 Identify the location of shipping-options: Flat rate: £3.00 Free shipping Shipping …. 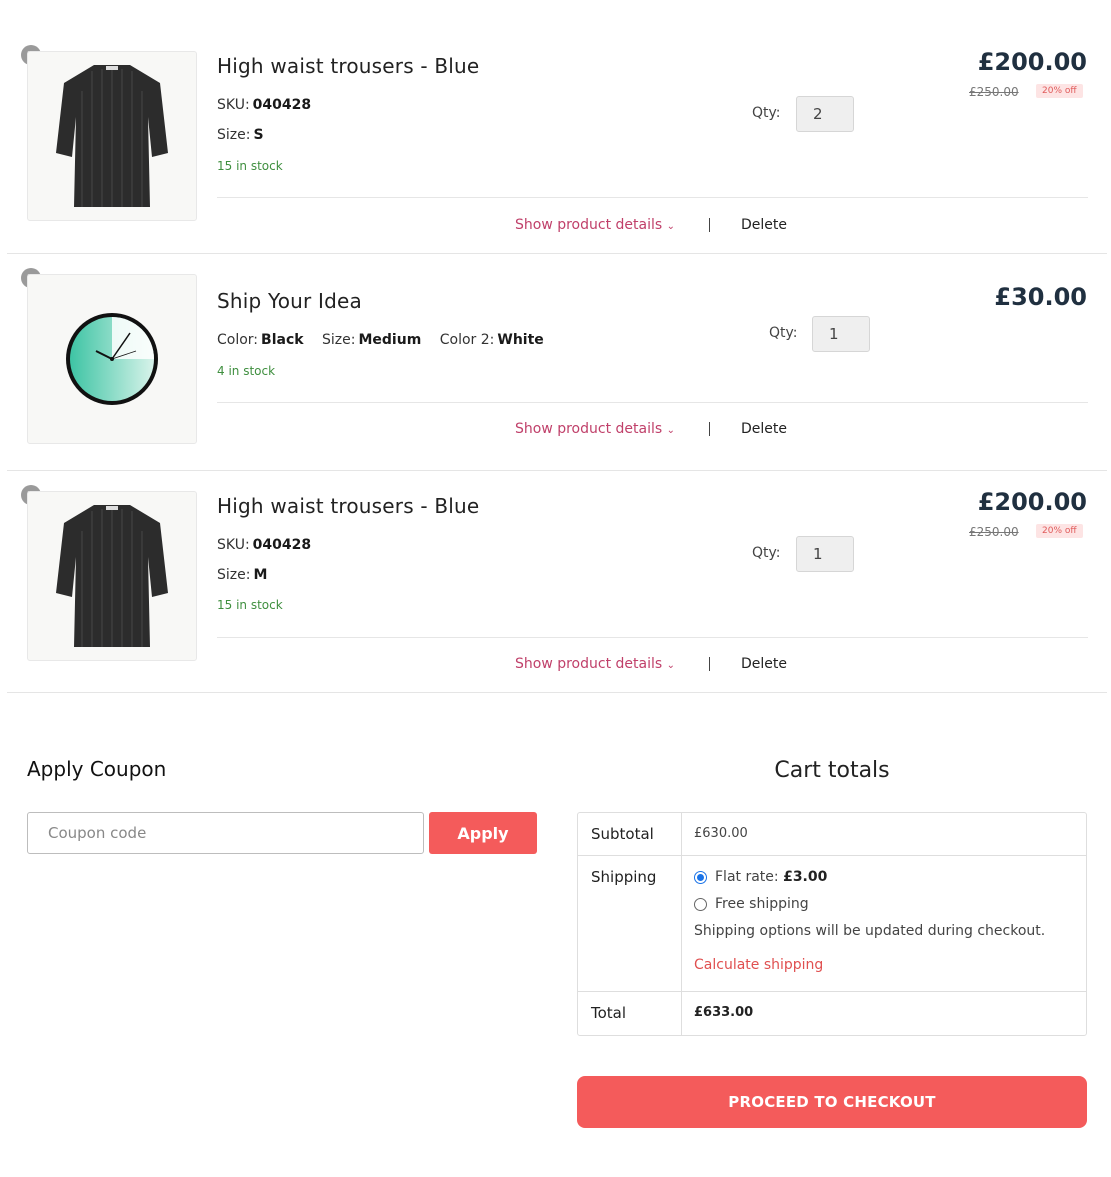
(884, 923).